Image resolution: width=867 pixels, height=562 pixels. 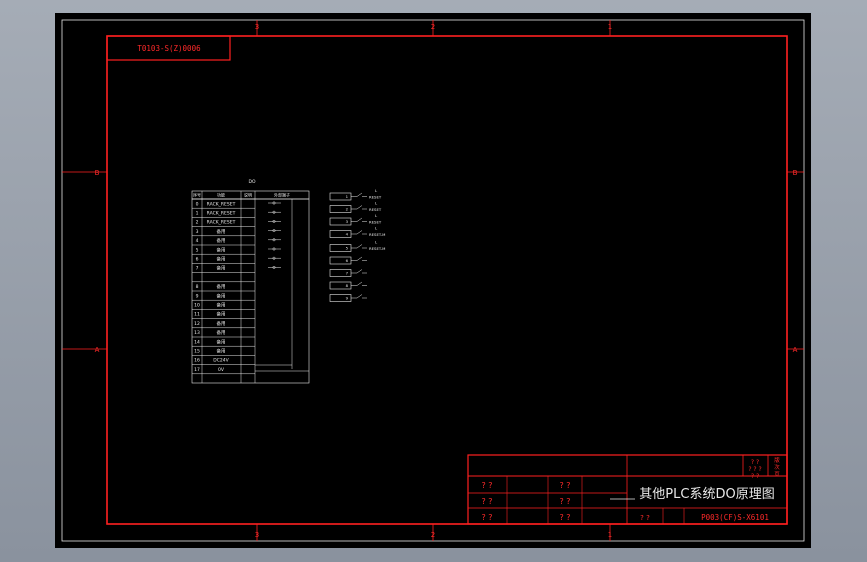 I want to click on block-mark-5: ? ?, so click(x=564, y=501).